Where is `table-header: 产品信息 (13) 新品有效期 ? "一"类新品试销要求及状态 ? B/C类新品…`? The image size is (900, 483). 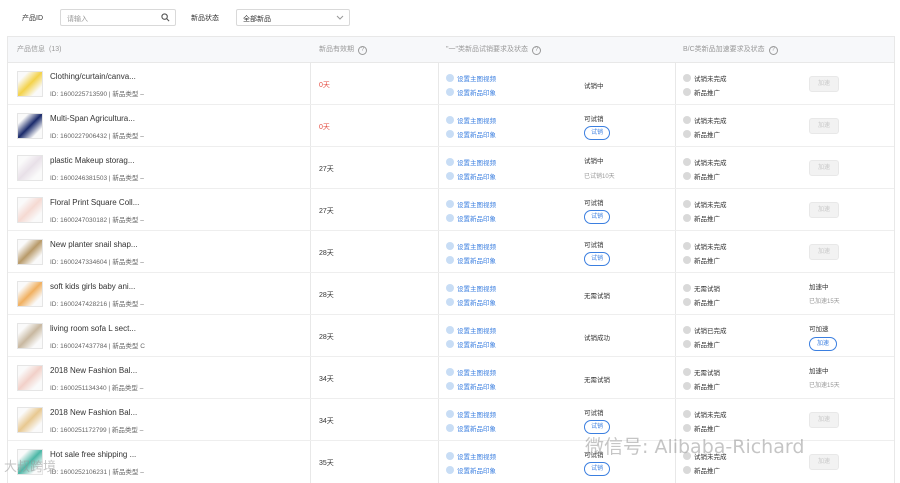 table-header: 产品信息 (13) 新品有效期 ? "一"类新品试销要求及状态 ? B/C类新品… is located at coordinates (451, 50).